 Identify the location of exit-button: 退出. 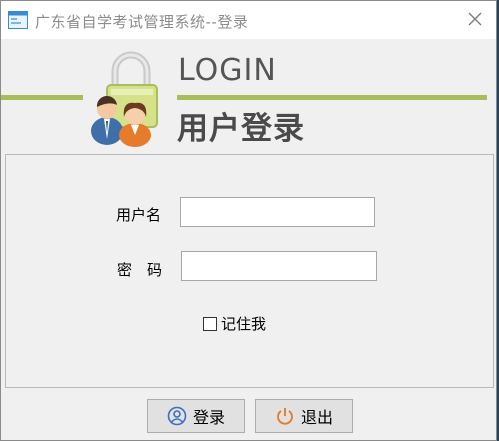
(304, 416).